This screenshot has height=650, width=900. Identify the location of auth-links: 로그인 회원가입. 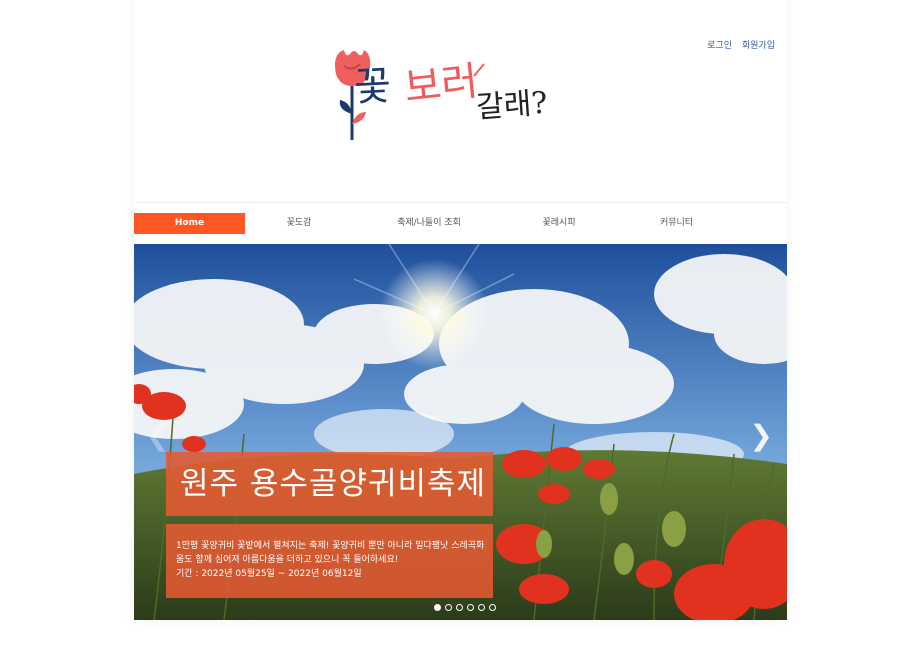
(737, 44).